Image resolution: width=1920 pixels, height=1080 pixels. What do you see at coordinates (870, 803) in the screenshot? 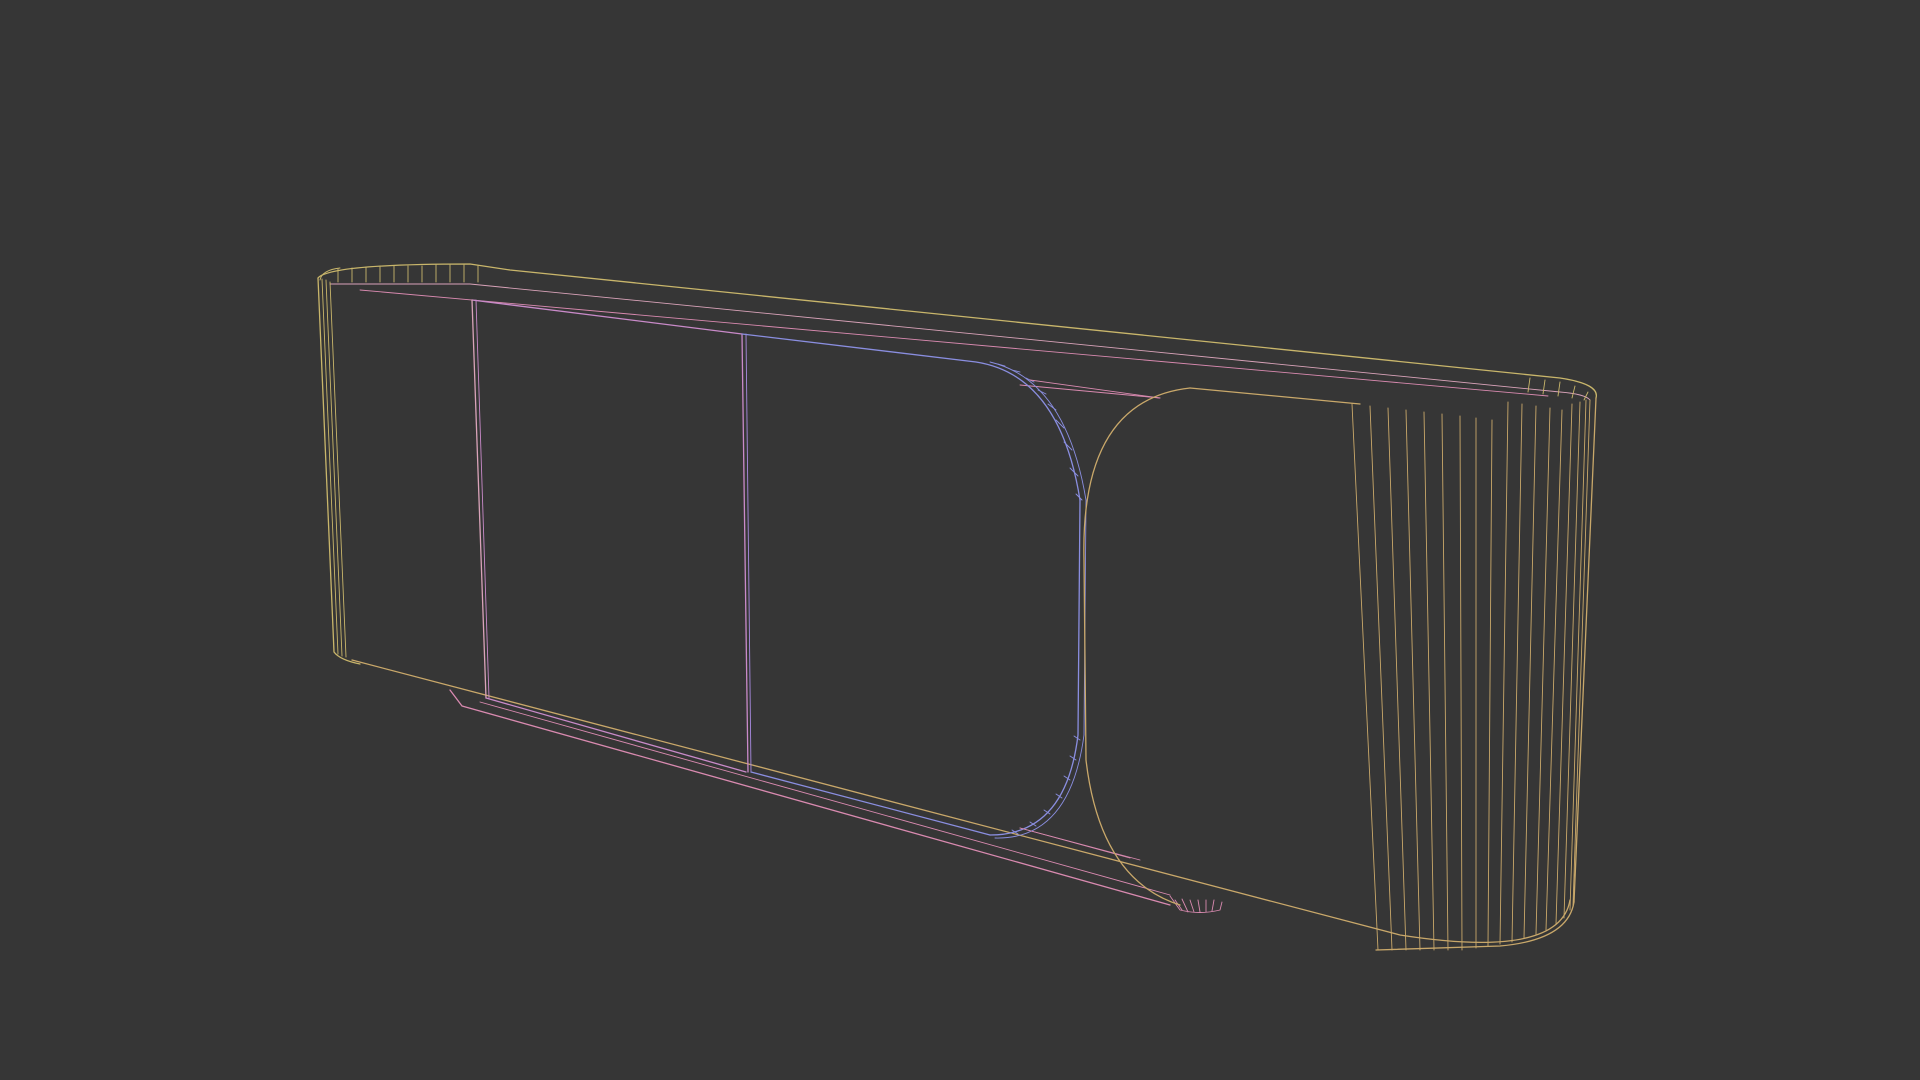
I see `center-door-bottom` at bounding box center [870, 803].